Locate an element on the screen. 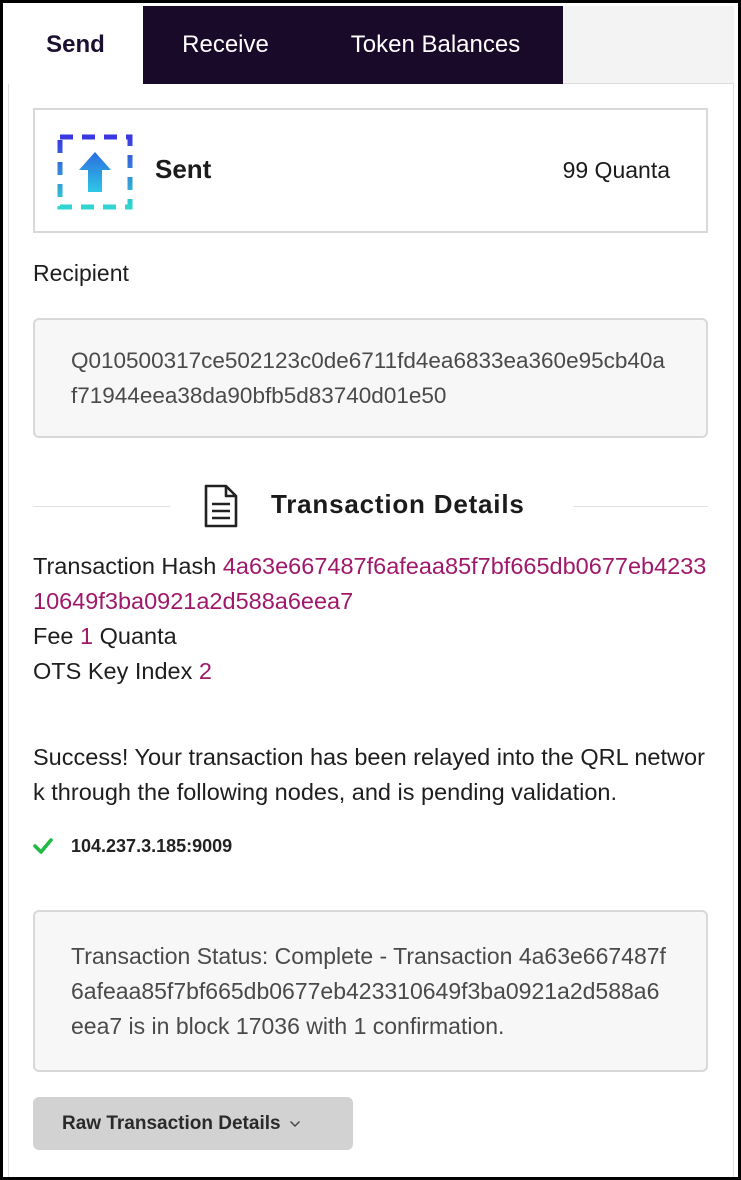 This screenshot has width=741, height=1180. document-icon is located at coordinates (221, 506).